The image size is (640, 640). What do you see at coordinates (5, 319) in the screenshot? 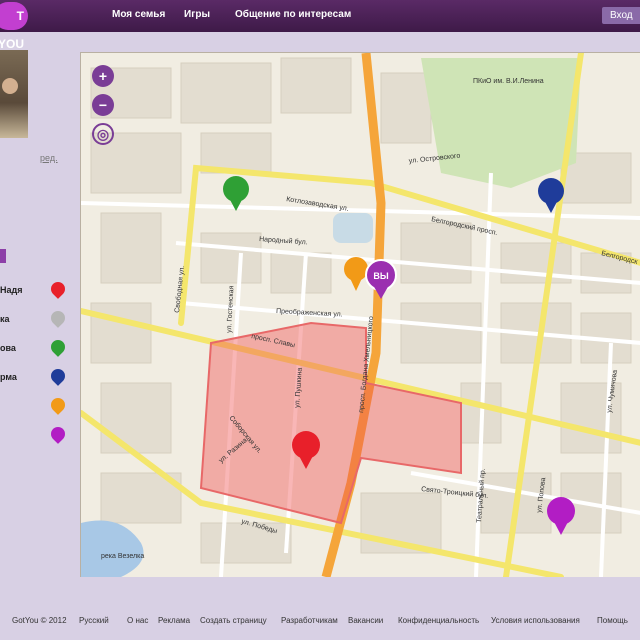
I see `member-name: ка` at bounding box center [5, 319].